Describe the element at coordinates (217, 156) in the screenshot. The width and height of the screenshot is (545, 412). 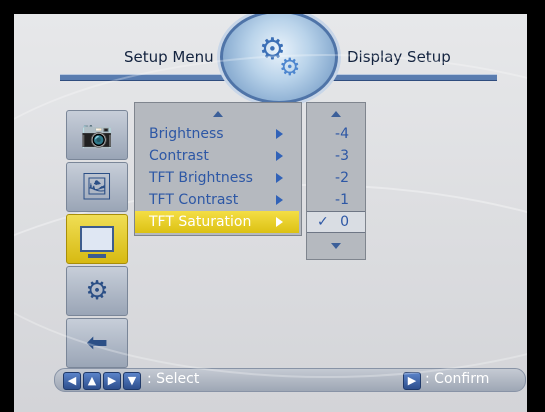
I see `menu-item-contrast: Contrast` at that location.